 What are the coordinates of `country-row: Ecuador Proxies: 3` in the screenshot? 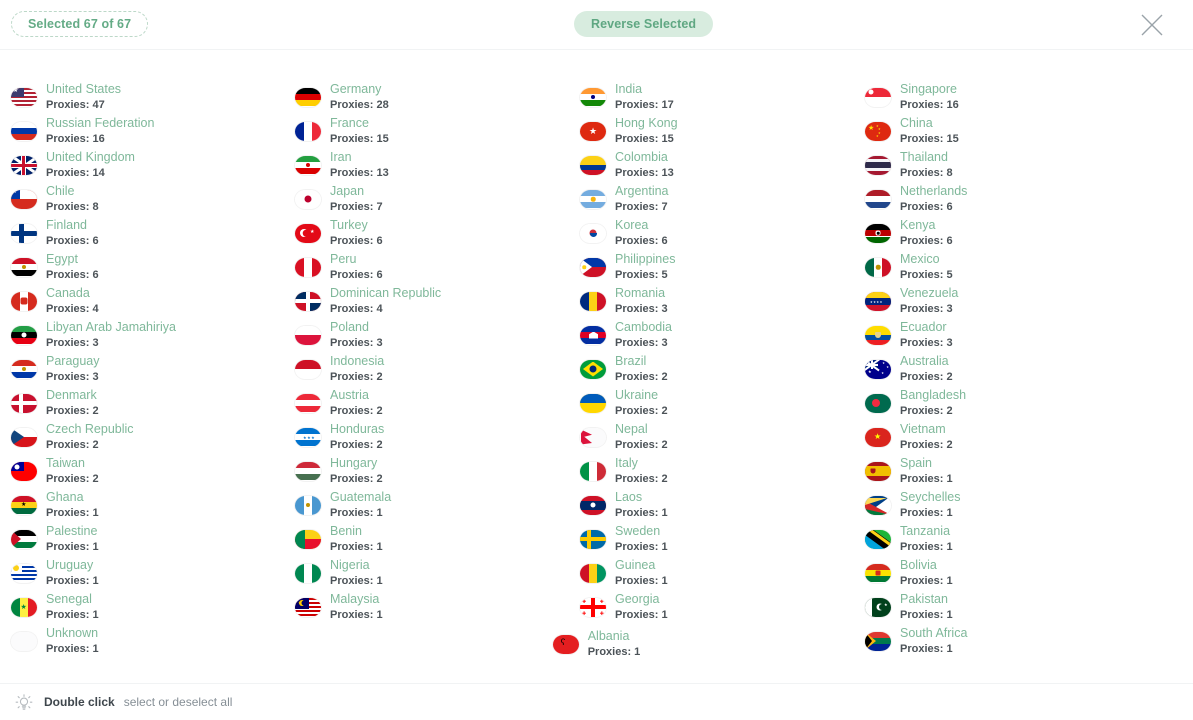 It's located at (1023, 335).